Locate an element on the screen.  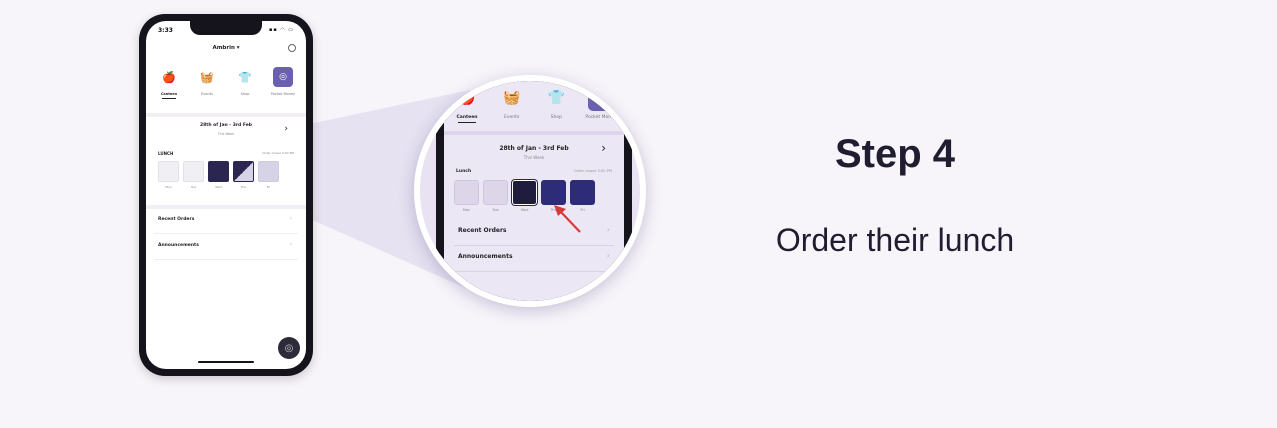
announcements-row: Announcements › is located at coordinates (226, 247).